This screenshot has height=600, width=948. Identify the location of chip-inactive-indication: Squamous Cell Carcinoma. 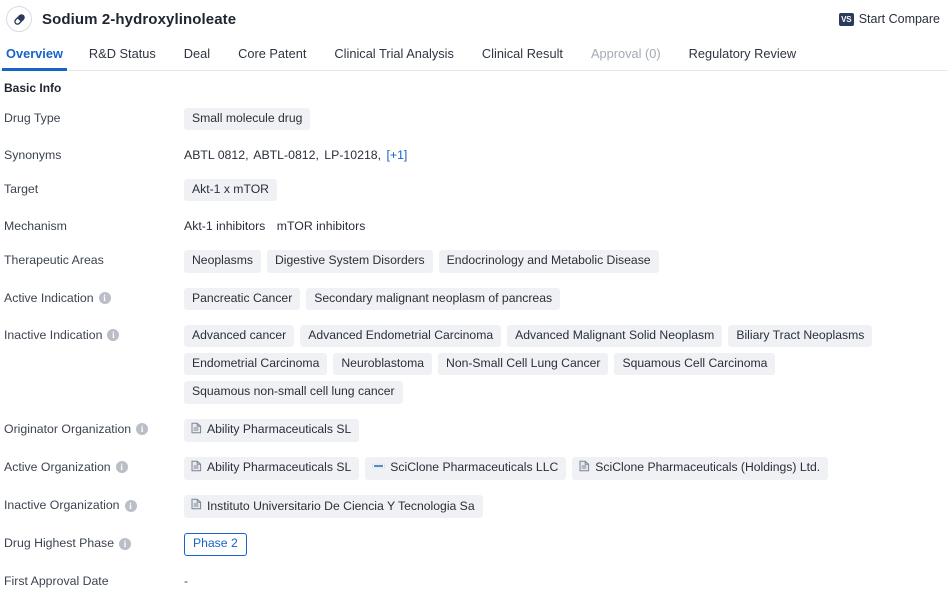
(695, 364).